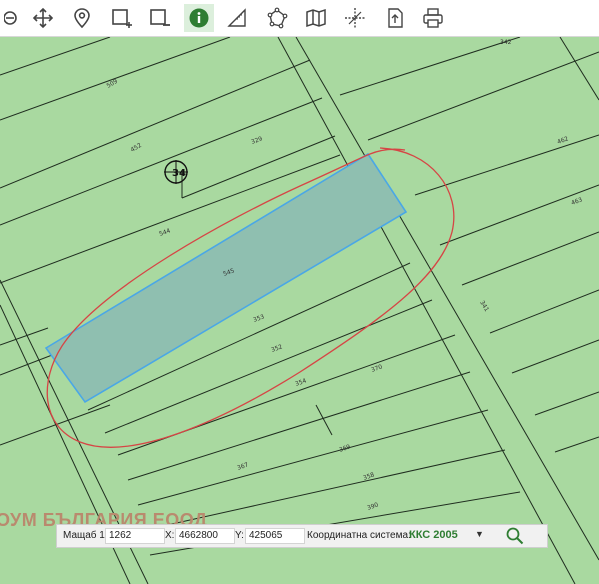 The image size is (599, 584). I want to click on plot-number-342: 342, so click(506, 42).